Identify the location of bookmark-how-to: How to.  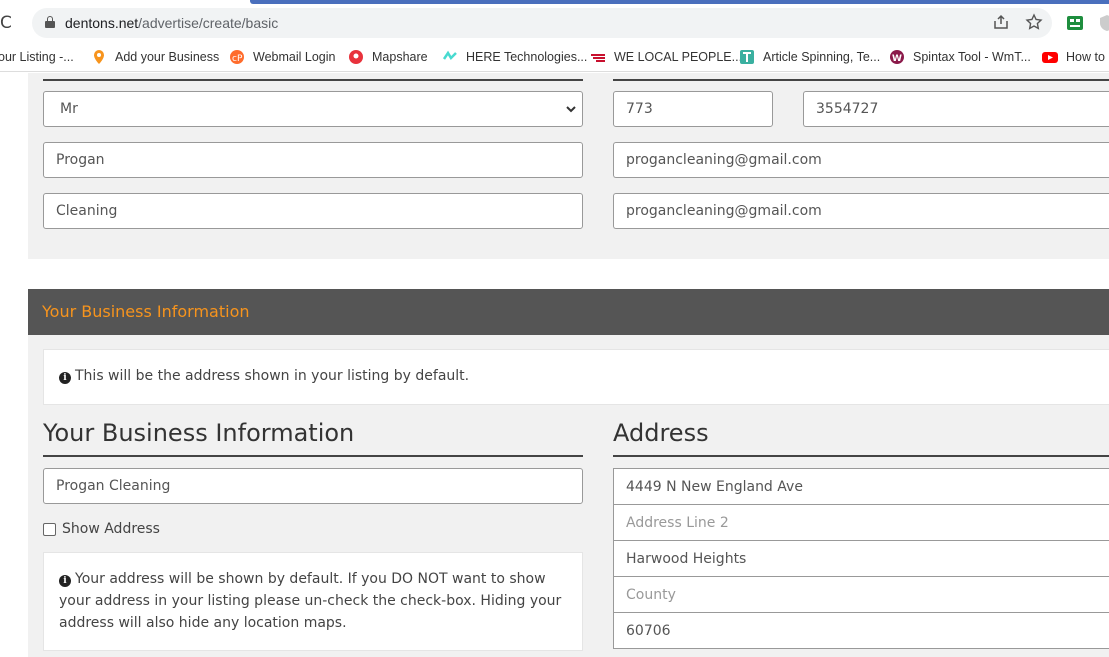
(1073, 57).